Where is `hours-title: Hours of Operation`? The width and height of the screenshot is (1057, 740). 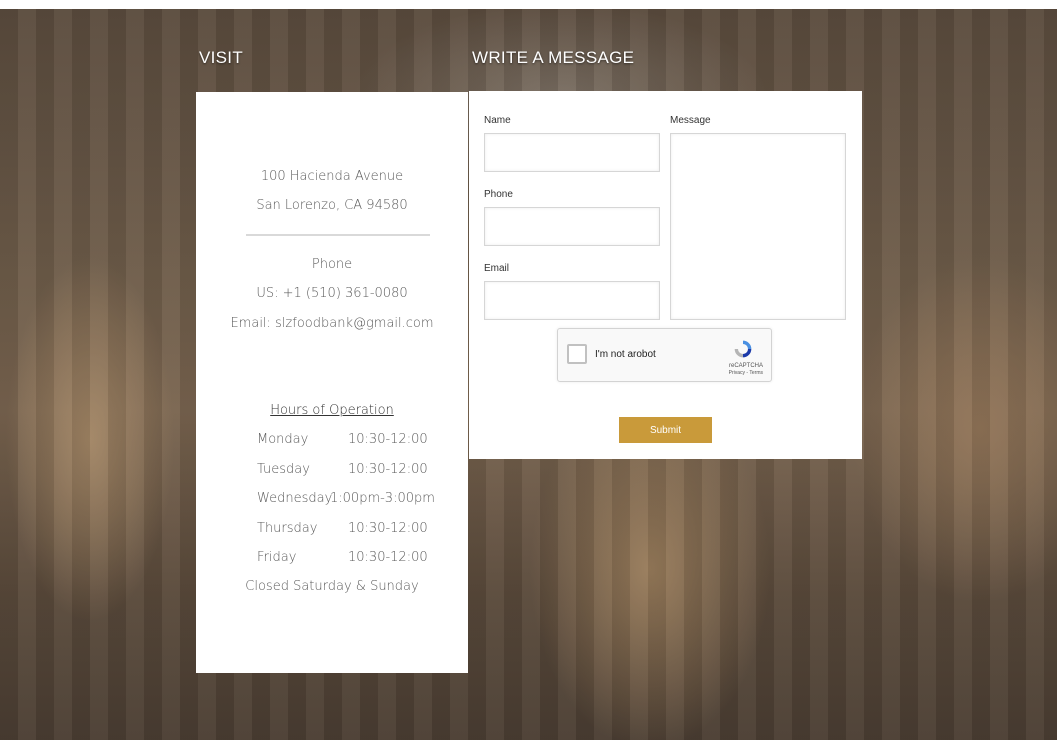
hours-title: Hours of Operation is located at coordinates (332, 410).